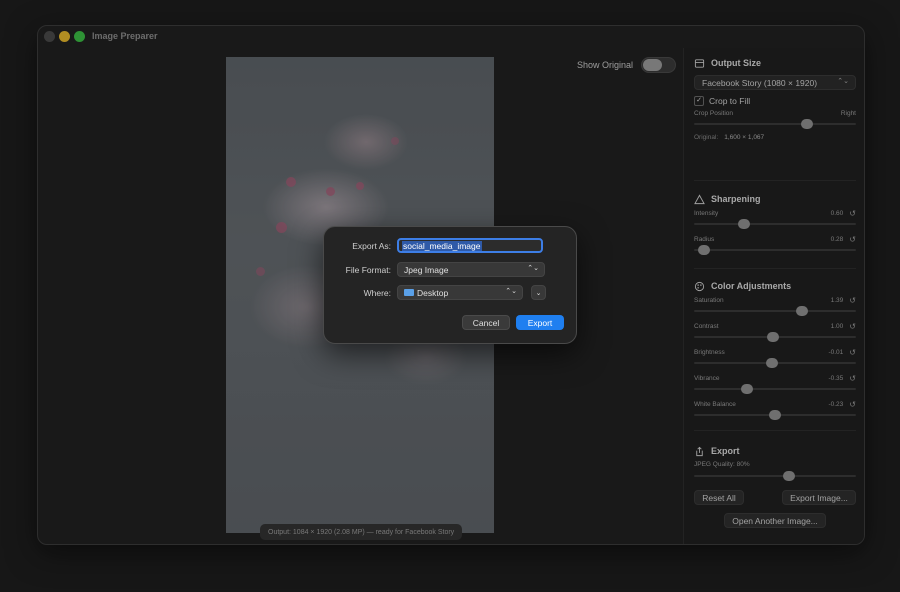 The height and width of the screenshot is (592, 900). What do you see at coordinates (775, 137) in the screenshot?
I see `original-size: Original: 1,600 × 1,067` at bounding box center [775, 137].